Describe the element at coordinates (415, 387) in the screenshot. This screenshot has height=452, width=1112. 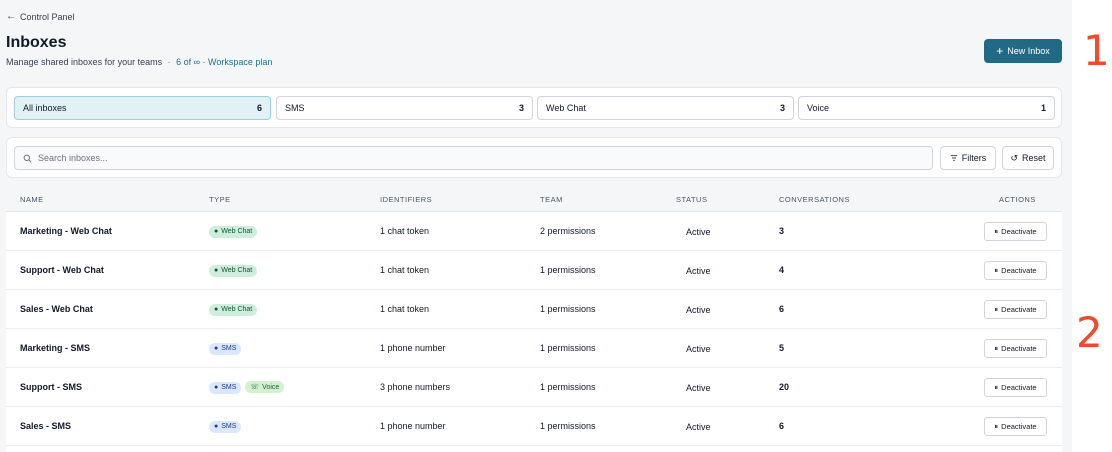
I see `identifiers: 3 phone numbers` at that location.